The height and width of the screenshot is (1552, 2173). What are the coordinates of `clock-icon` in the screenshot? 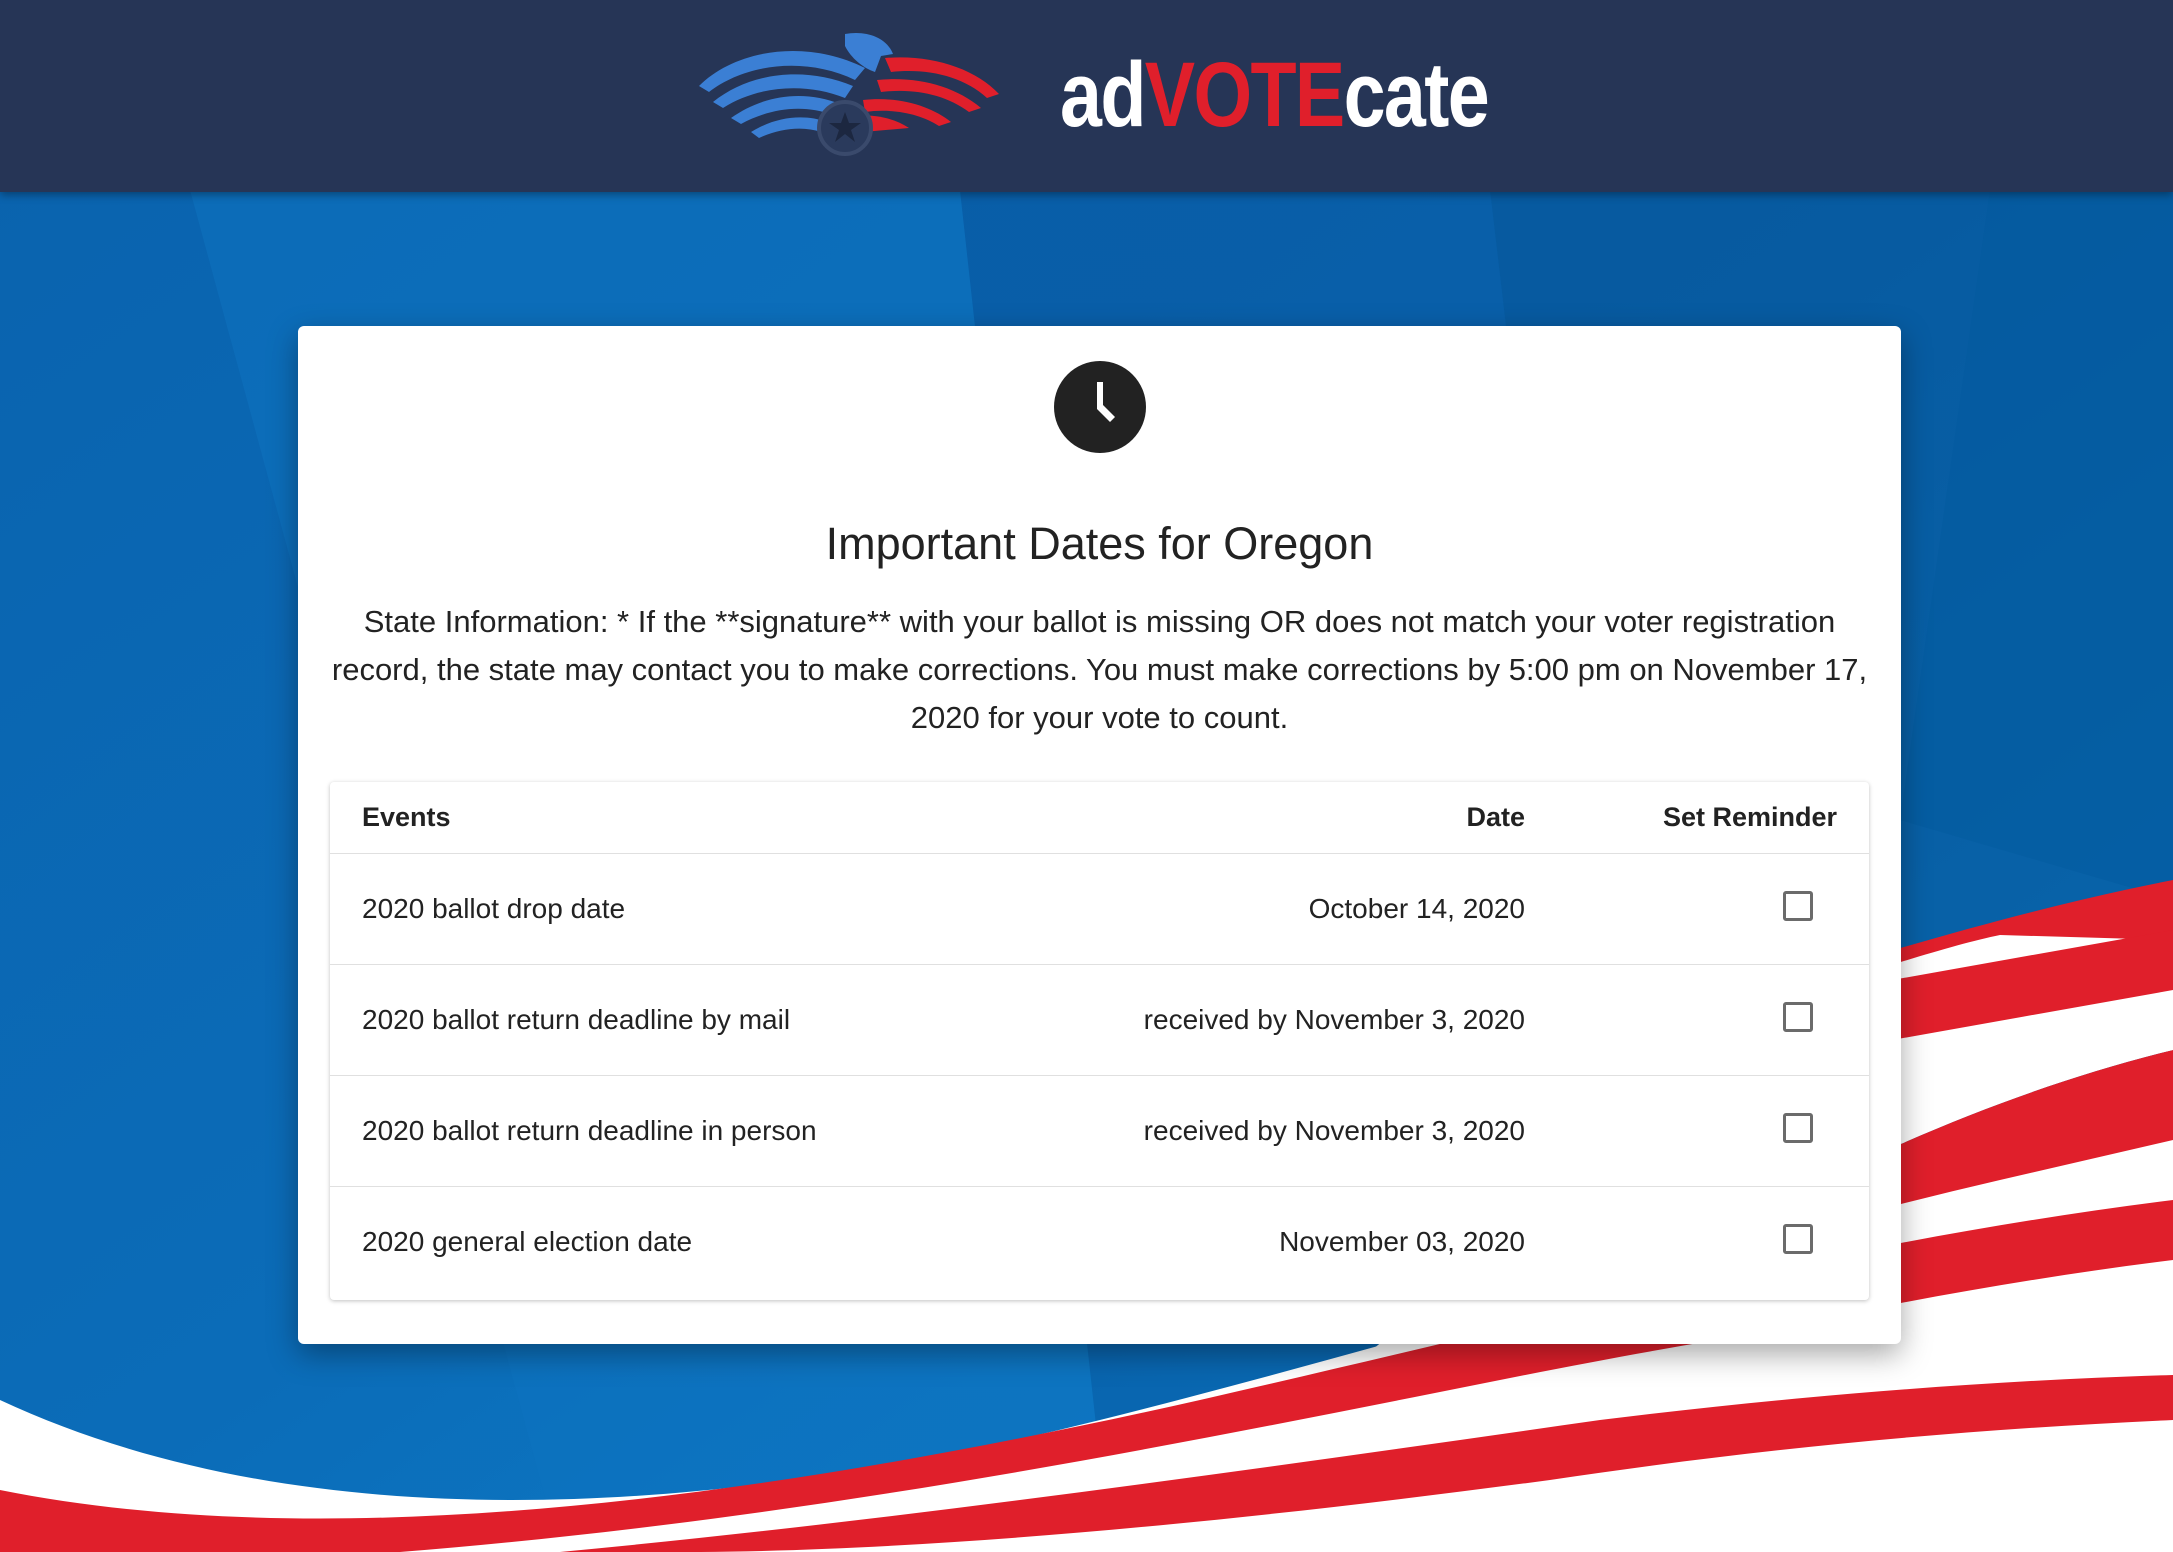 It's located at (1100, 407).